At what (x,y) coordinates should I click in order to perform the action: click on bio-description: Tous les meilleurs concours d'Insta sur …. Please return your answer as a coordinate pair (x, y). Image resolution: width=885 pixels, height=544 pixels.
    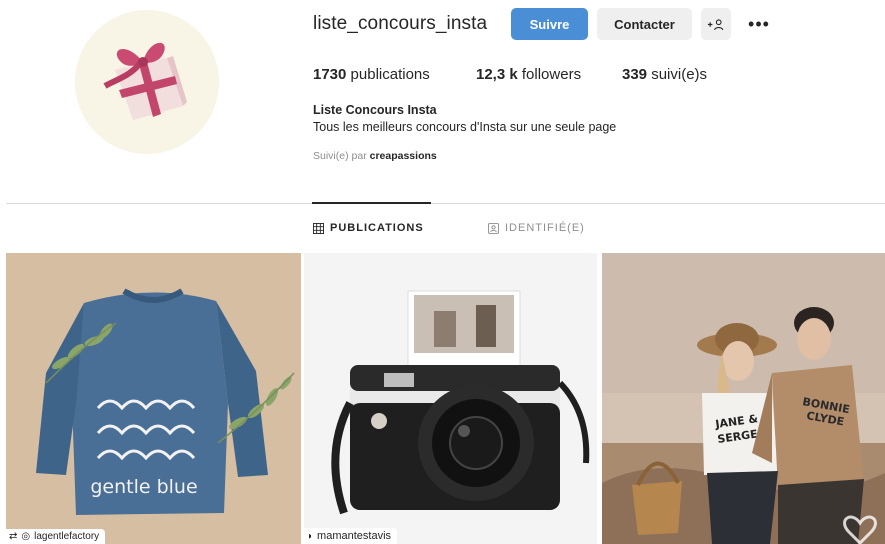
    Looking at the image, I should click on (465, 127).